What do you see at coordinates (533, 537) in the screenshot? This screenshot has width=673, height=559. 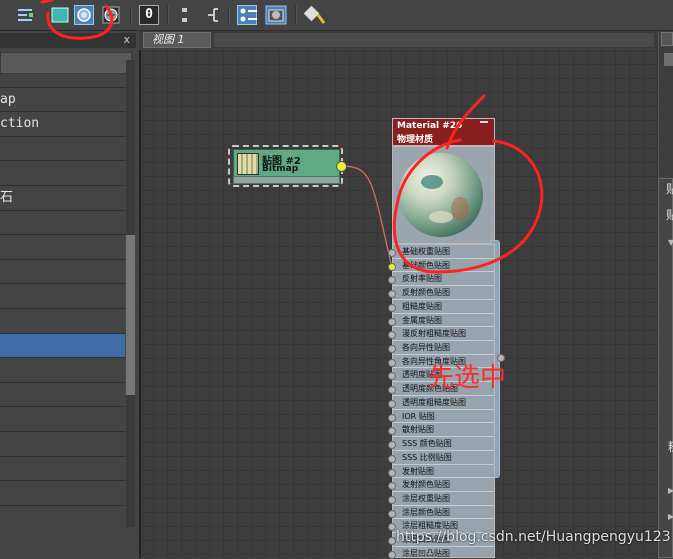 I see `watermark: https://blog.csdn.net/Huangpengyu123` at bounding box center [533, 537].